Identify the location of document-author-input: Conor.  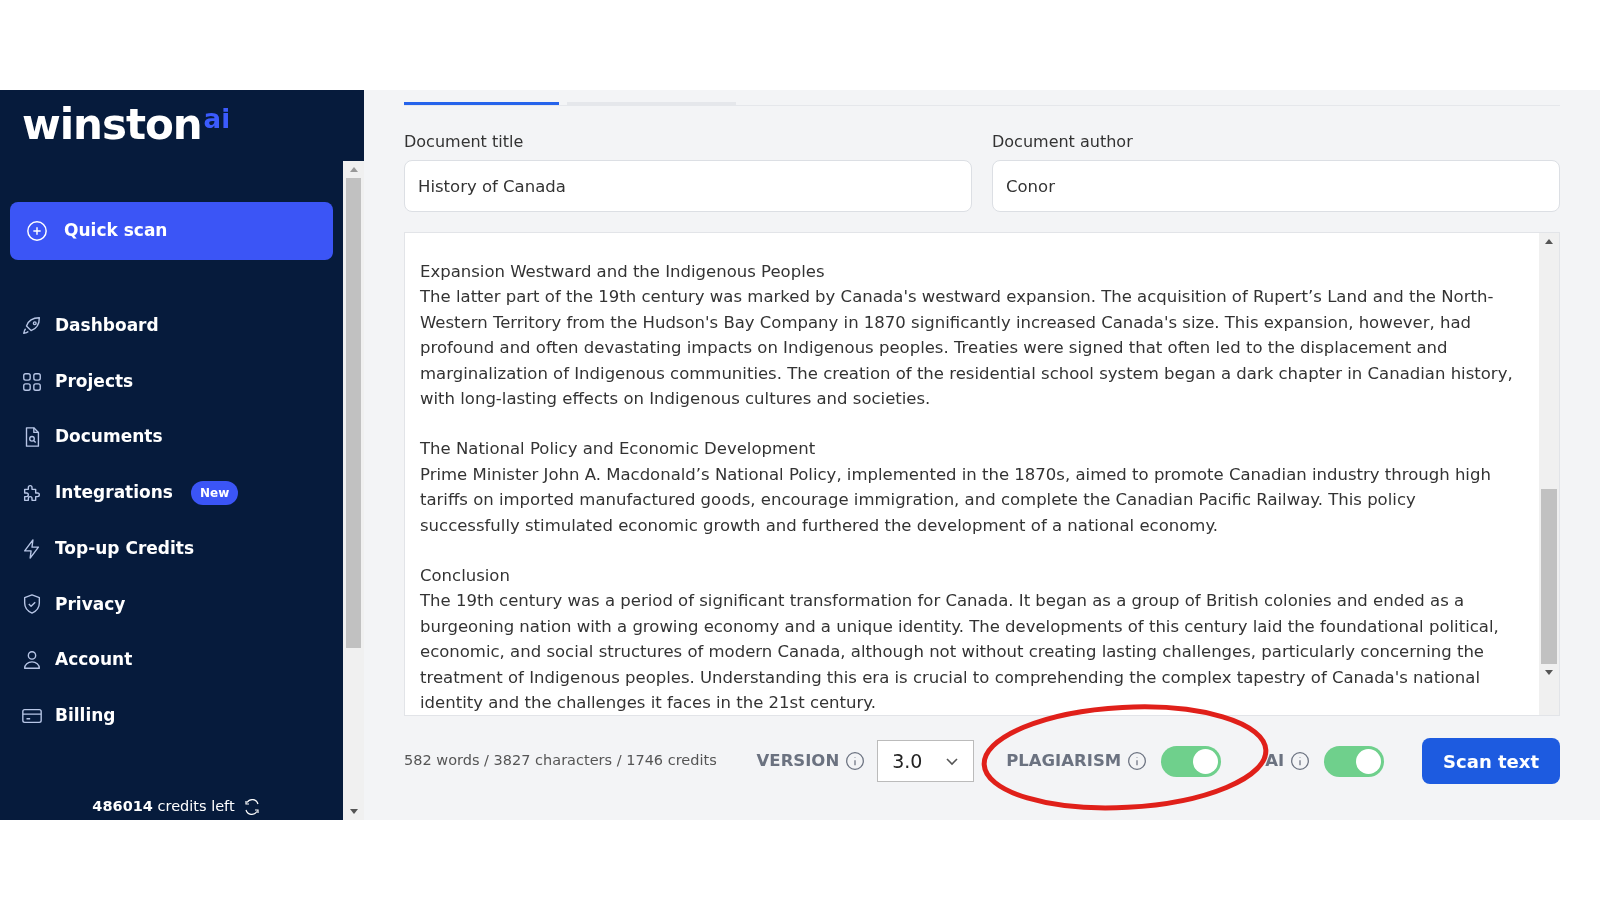
(1276, 186).